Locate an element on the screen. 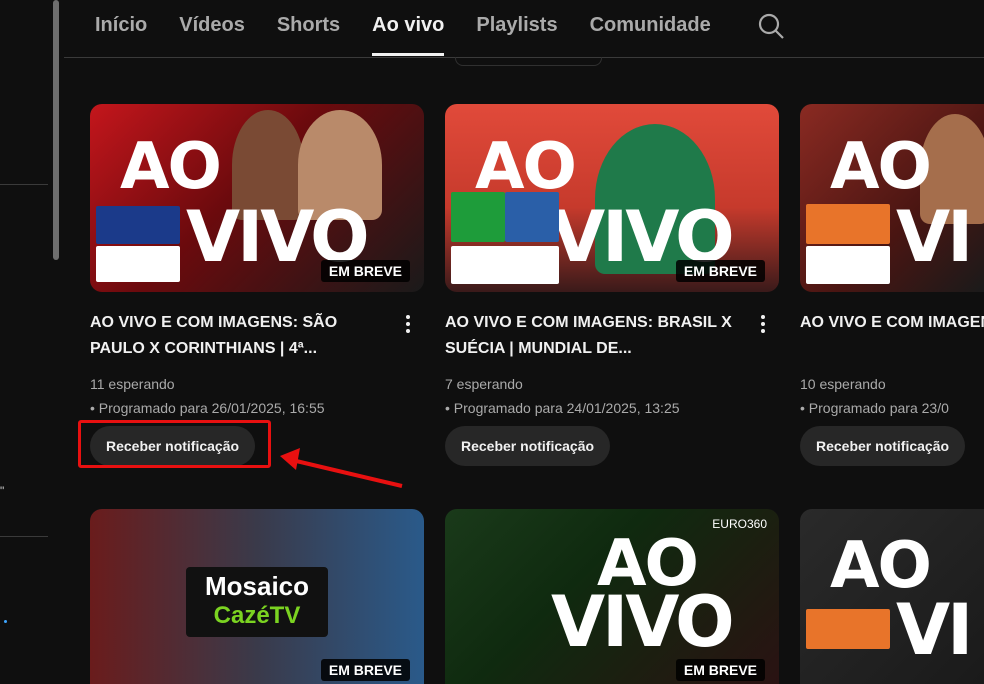  filter-chip-edge is located at coordinates (528, 61).